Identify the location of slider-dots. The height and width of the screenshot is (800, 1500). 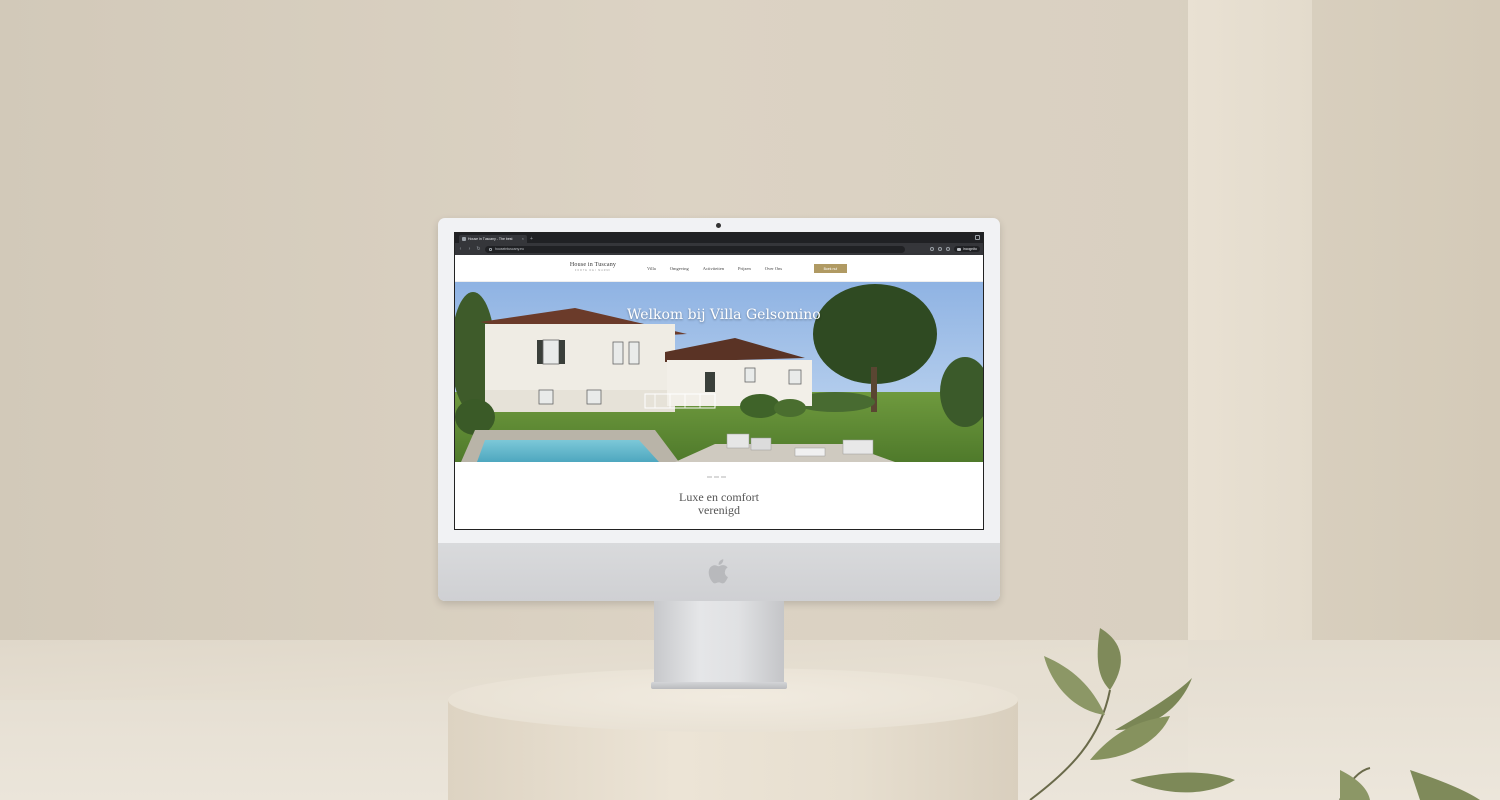
(716, 477).